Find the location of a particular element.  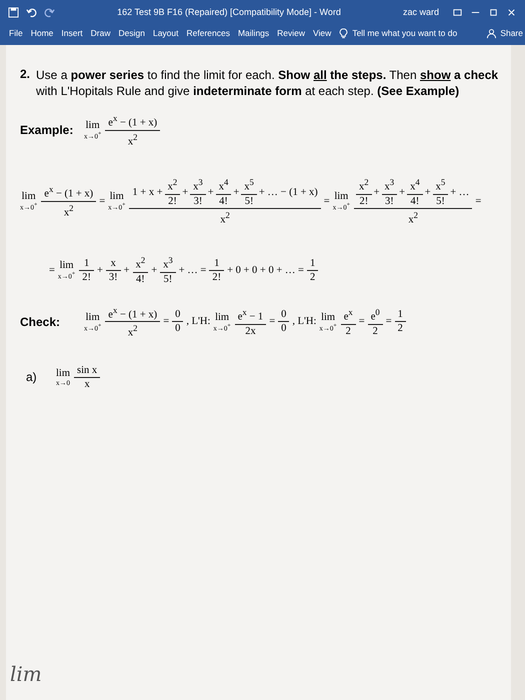

math-text: 3! is located at coordinates (113, 277).